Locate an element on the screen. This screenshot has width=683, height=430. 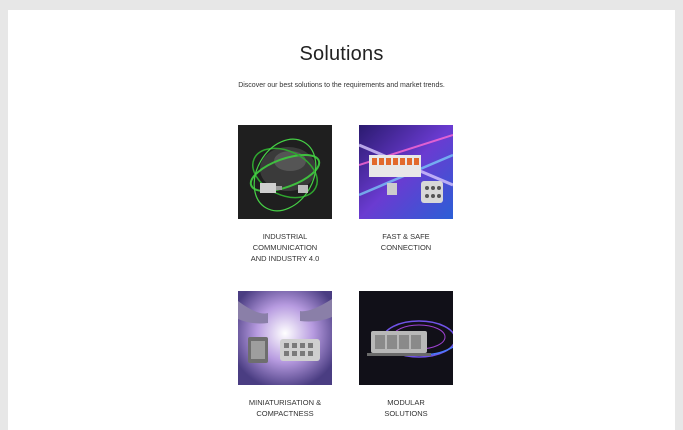
globe-connector-image is located at coordinates (285, 172).